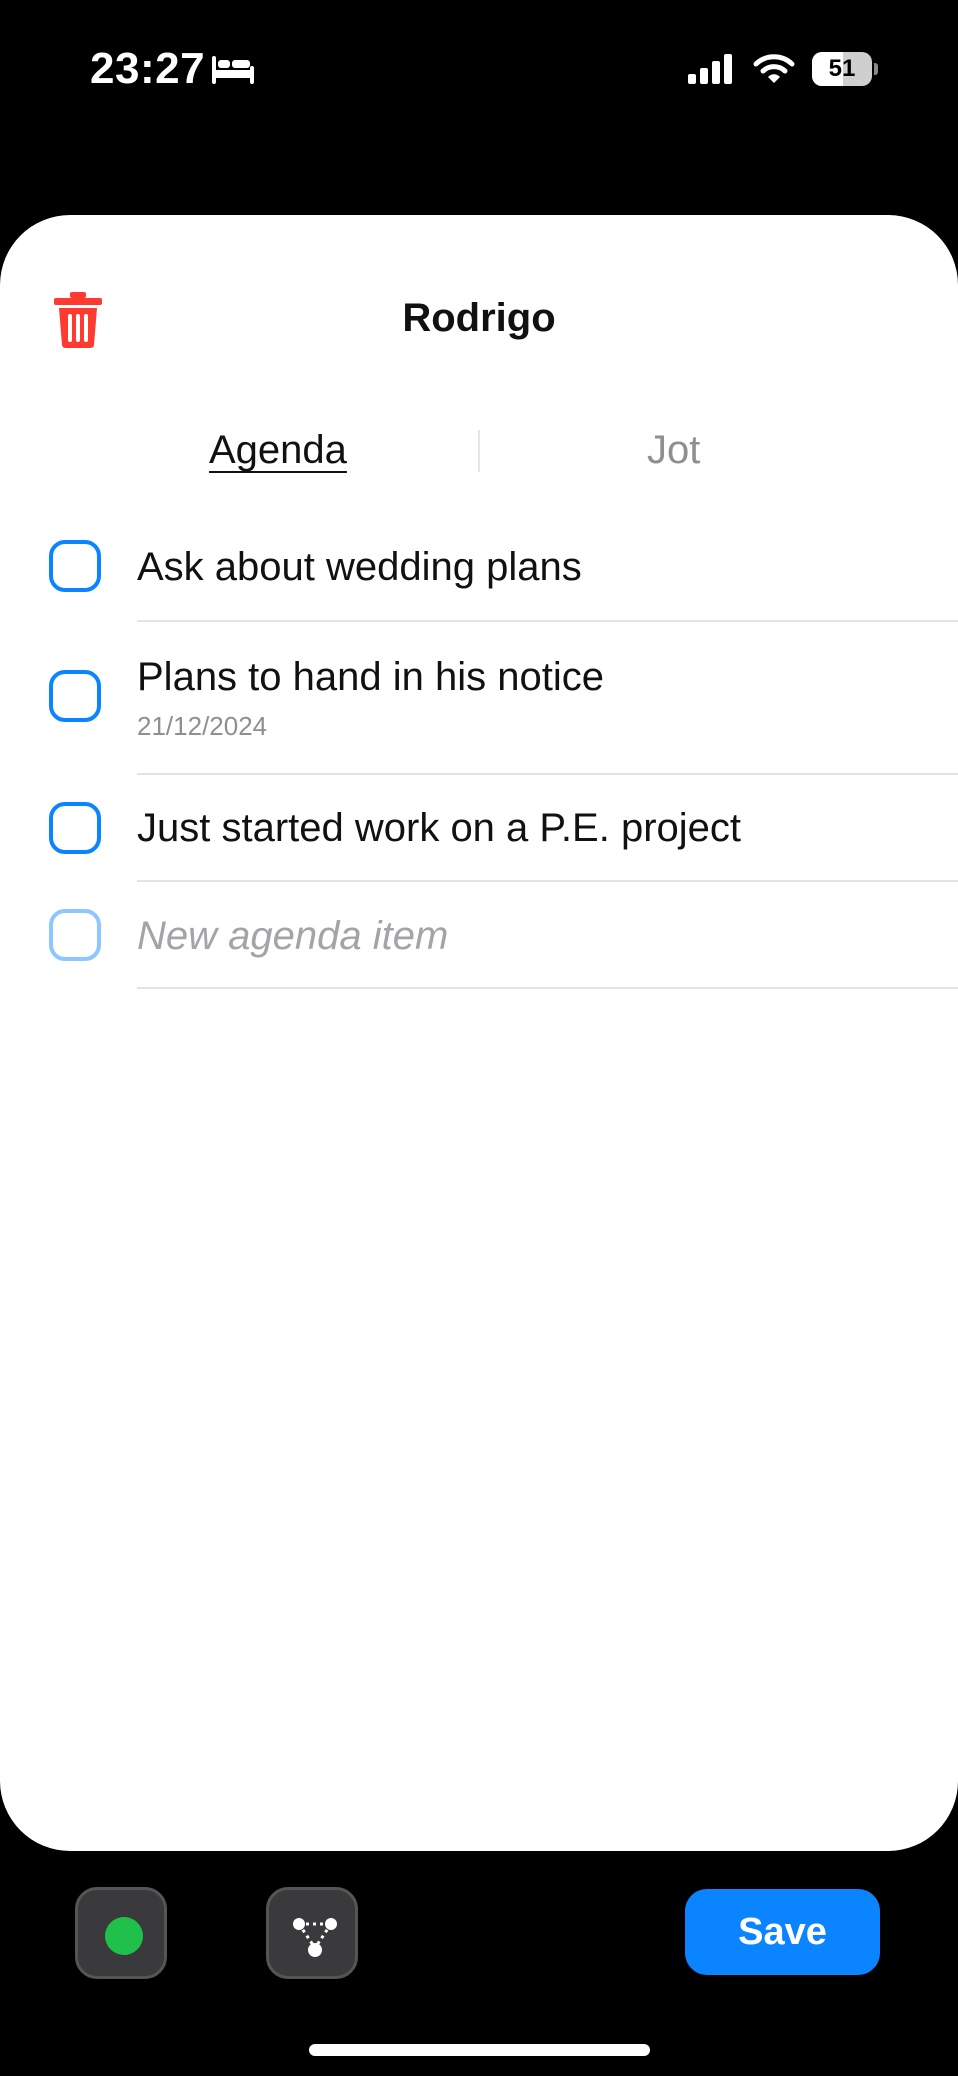  I want to click on status-time: 23:27, so click(148, 68).